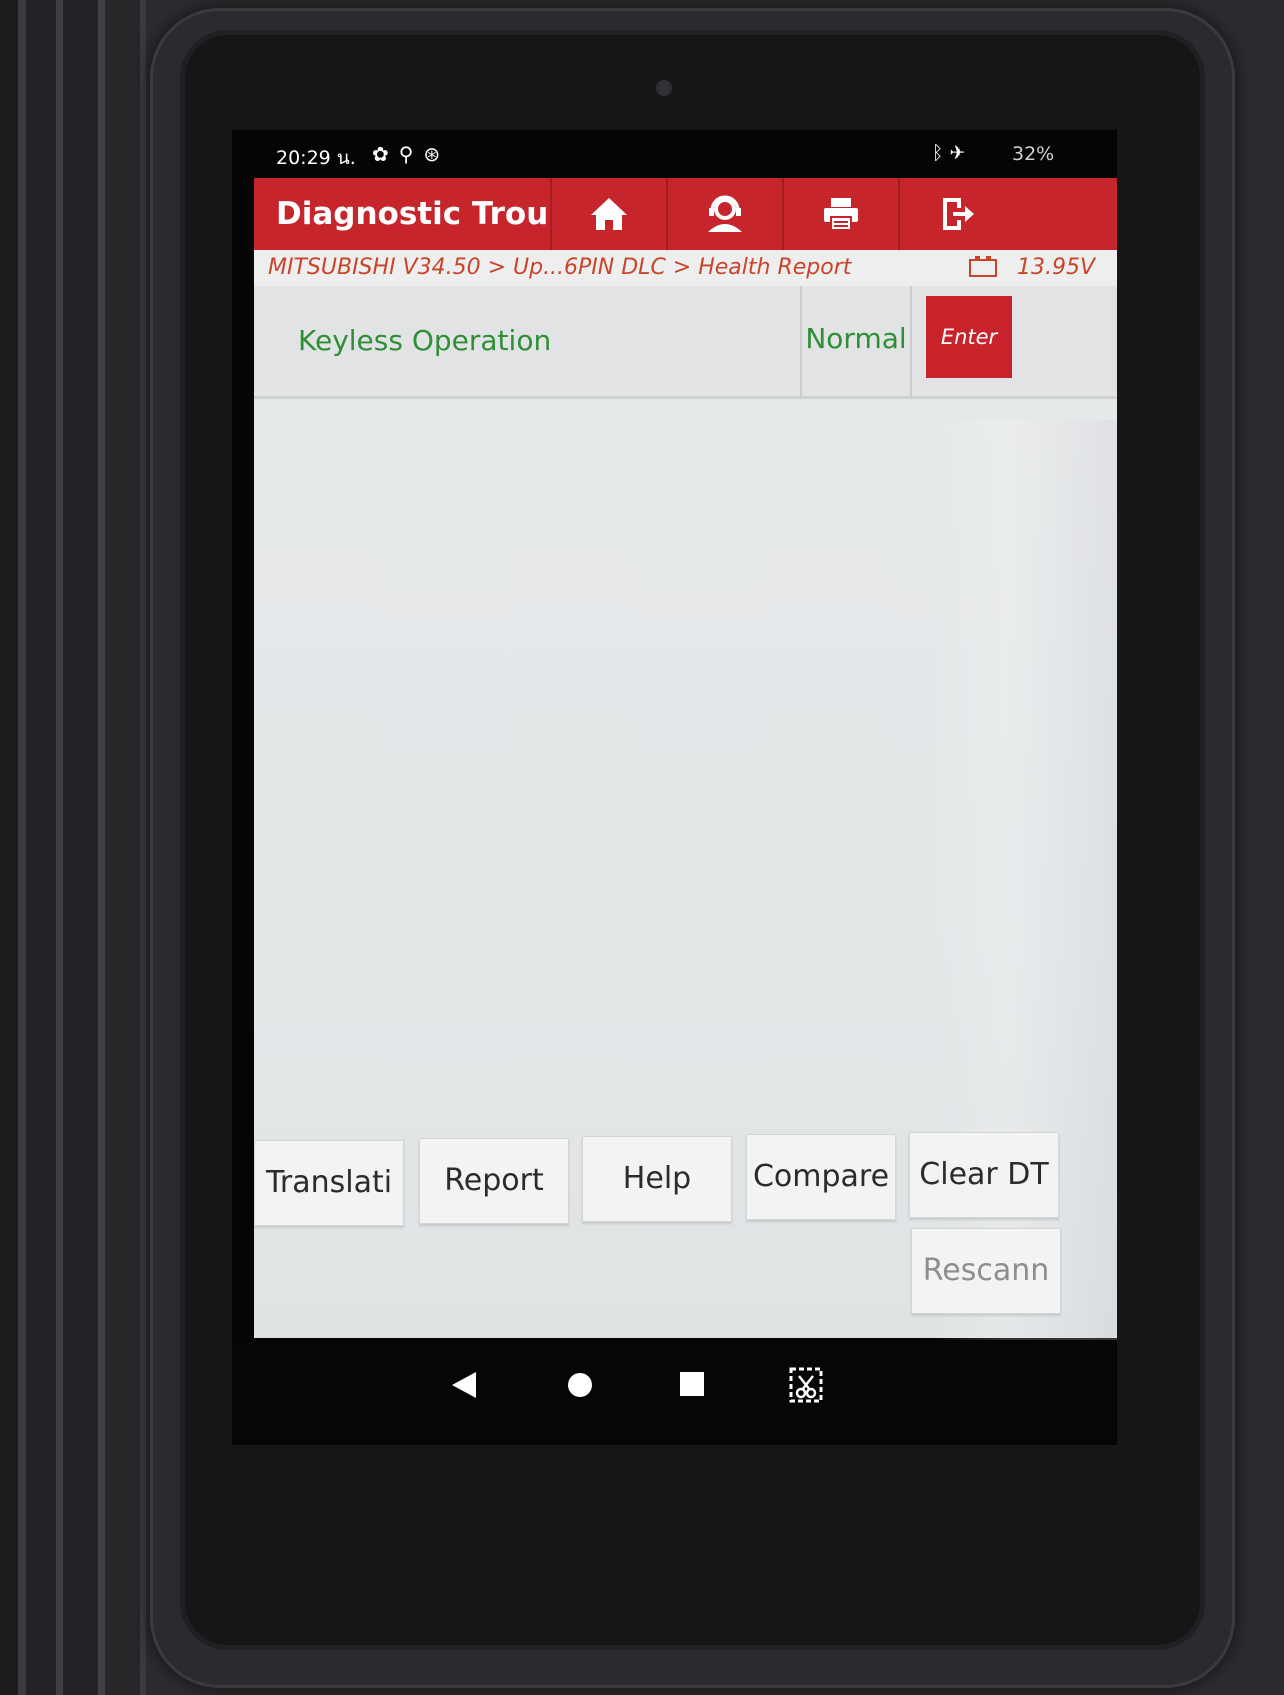  What do you see at coordinates (984, 1175) in the screenshot?
I see `clear-dtc-button: Clear DT` at bounding box center [984, 1175].